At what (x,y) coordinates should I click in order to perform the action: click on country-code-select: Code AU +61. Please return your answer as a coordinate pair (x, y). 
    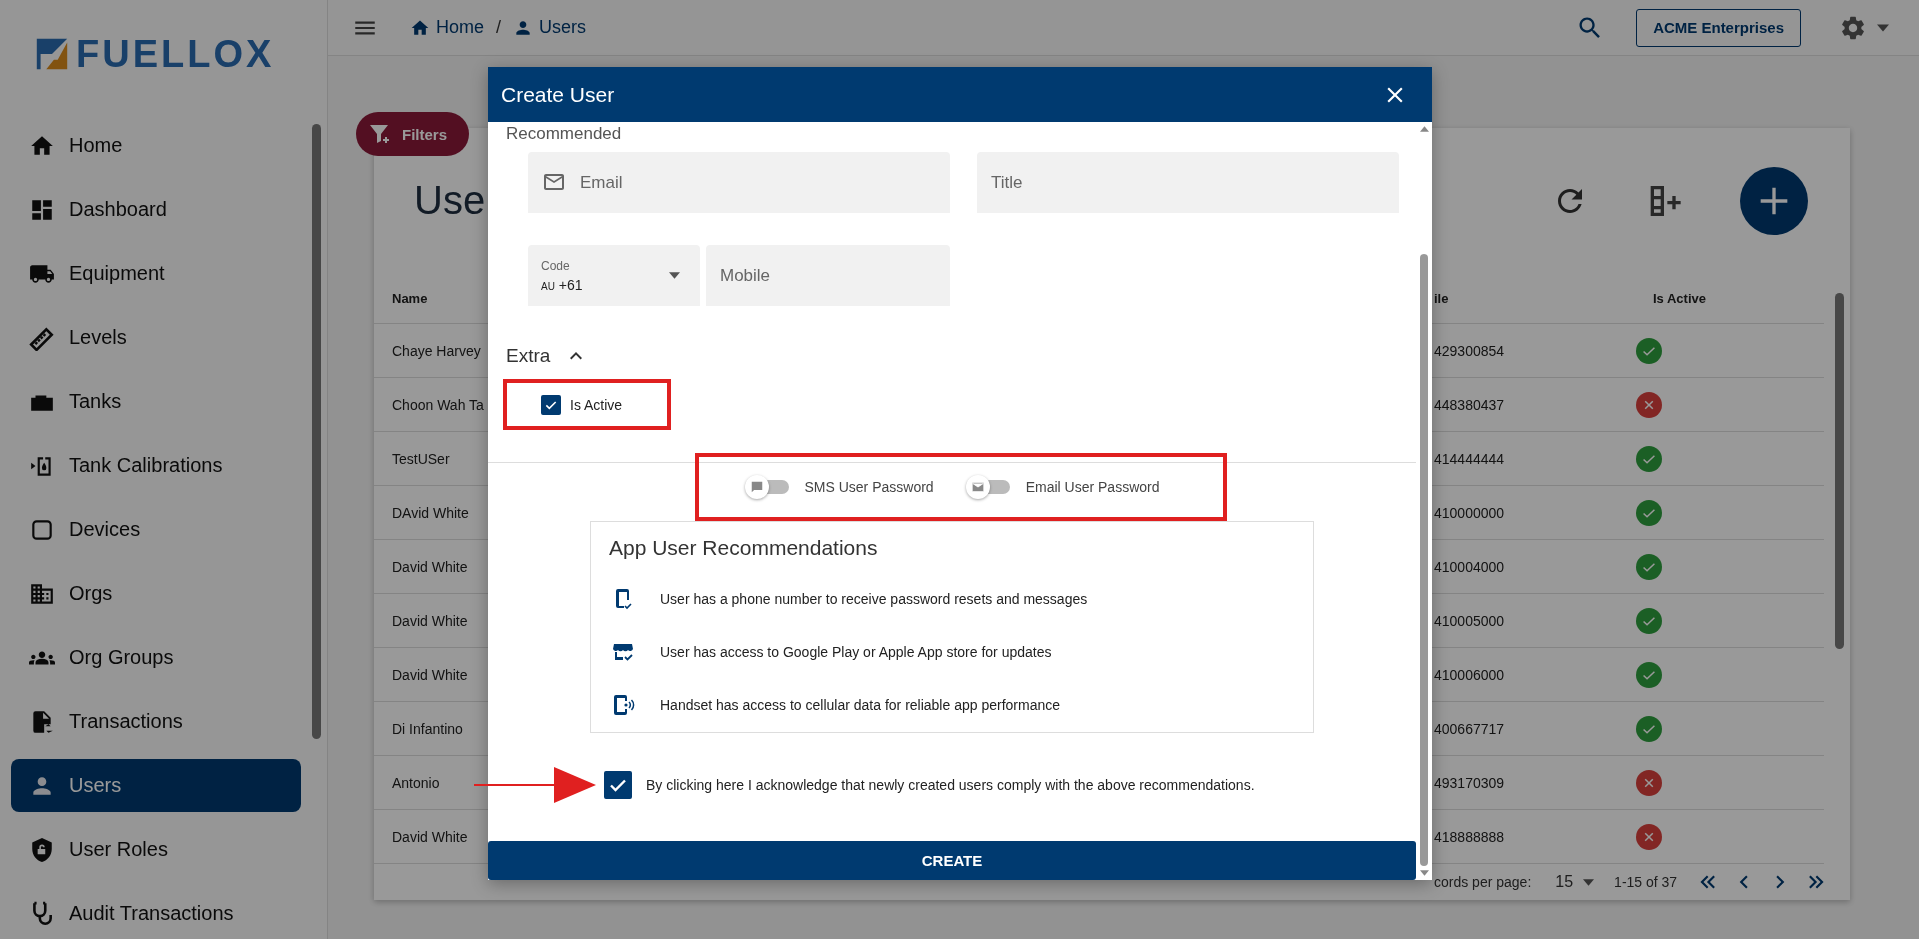
    Looking at the image, I should click on (614, 275).